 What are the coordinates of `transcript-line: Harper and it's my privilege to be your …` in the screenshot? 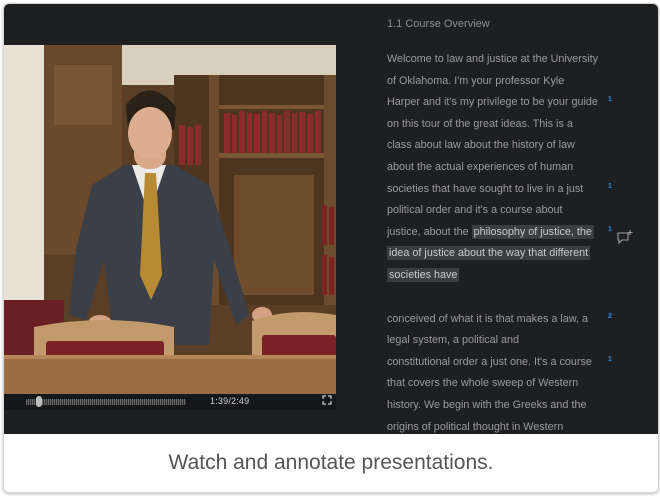 It's located at (522, 103).